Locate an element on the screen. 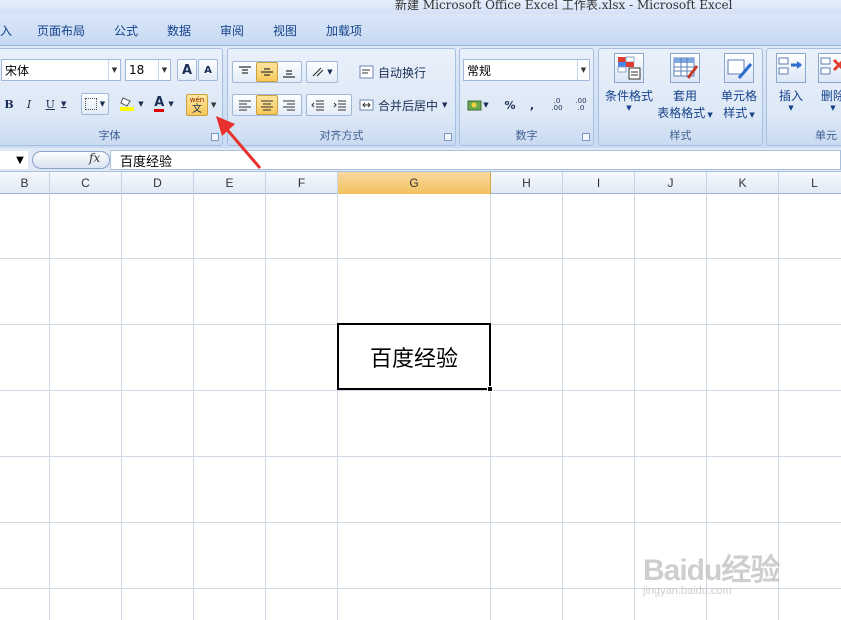  borders-button: ▼ is located at coordinates (95, 104).